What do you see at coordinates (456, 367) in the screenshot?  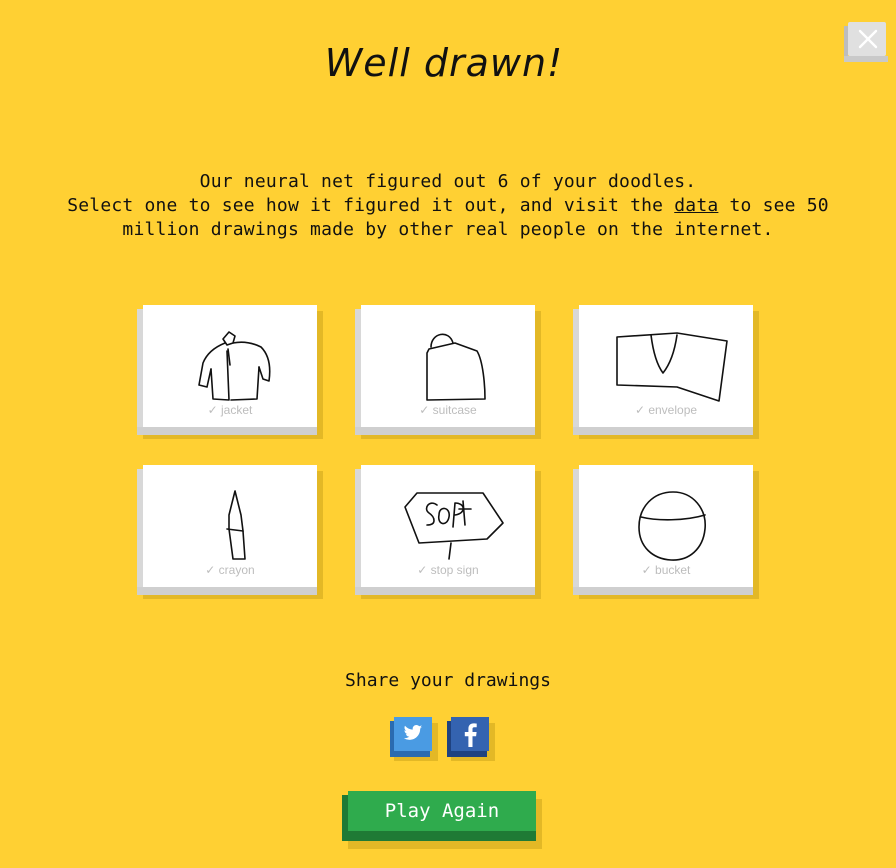 I see `suitcase-doodle` at bounding box center [456, 367].